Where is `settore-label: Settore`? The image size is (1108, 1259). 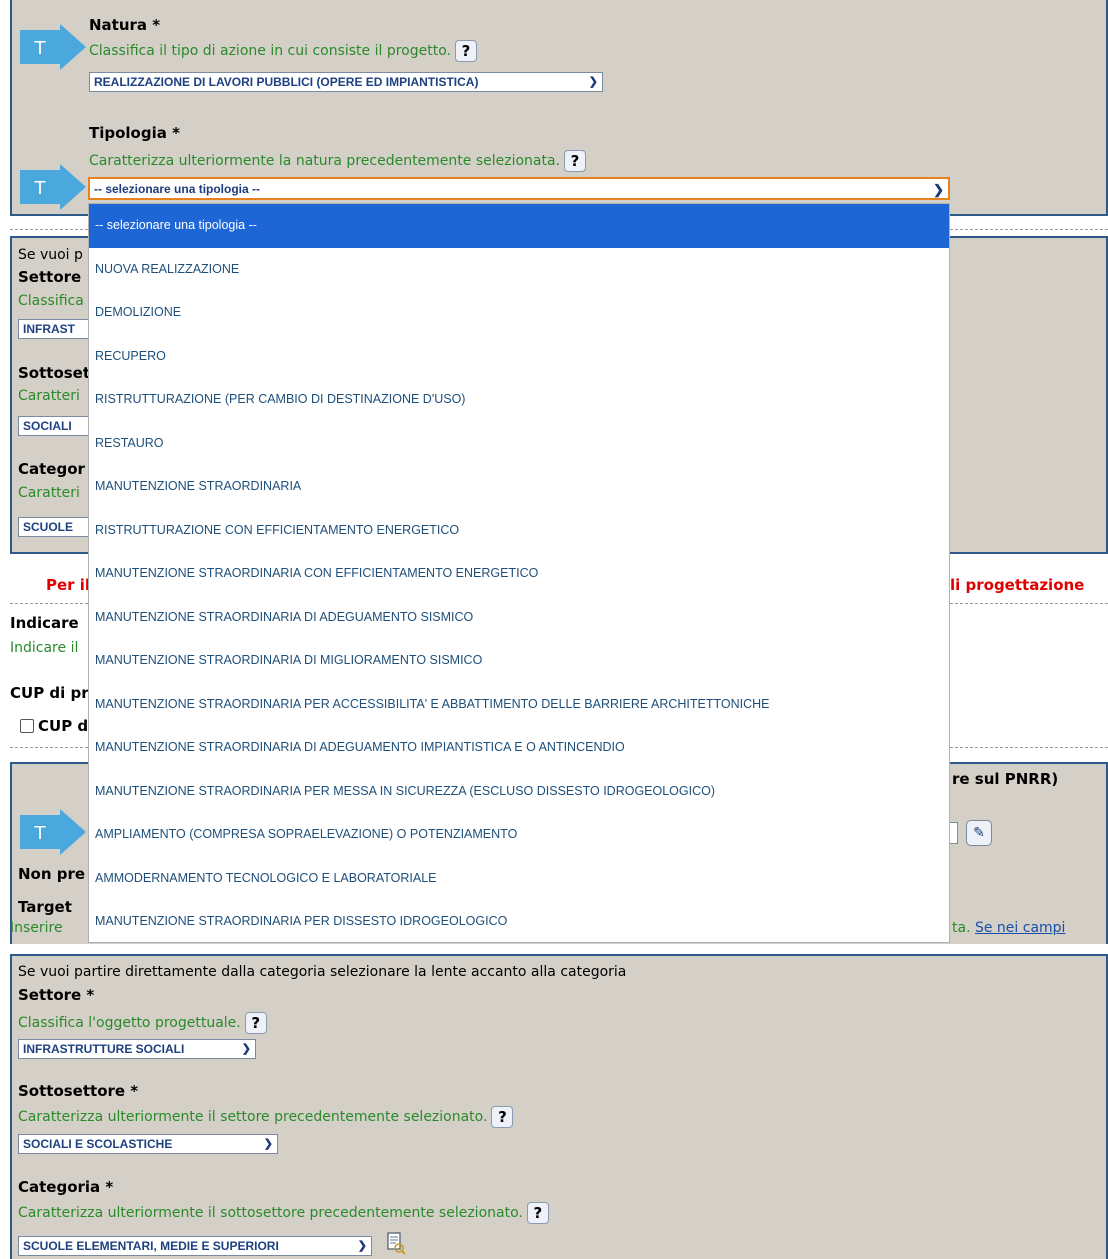 settore-label: Settore is located at coordinates (50, 277).